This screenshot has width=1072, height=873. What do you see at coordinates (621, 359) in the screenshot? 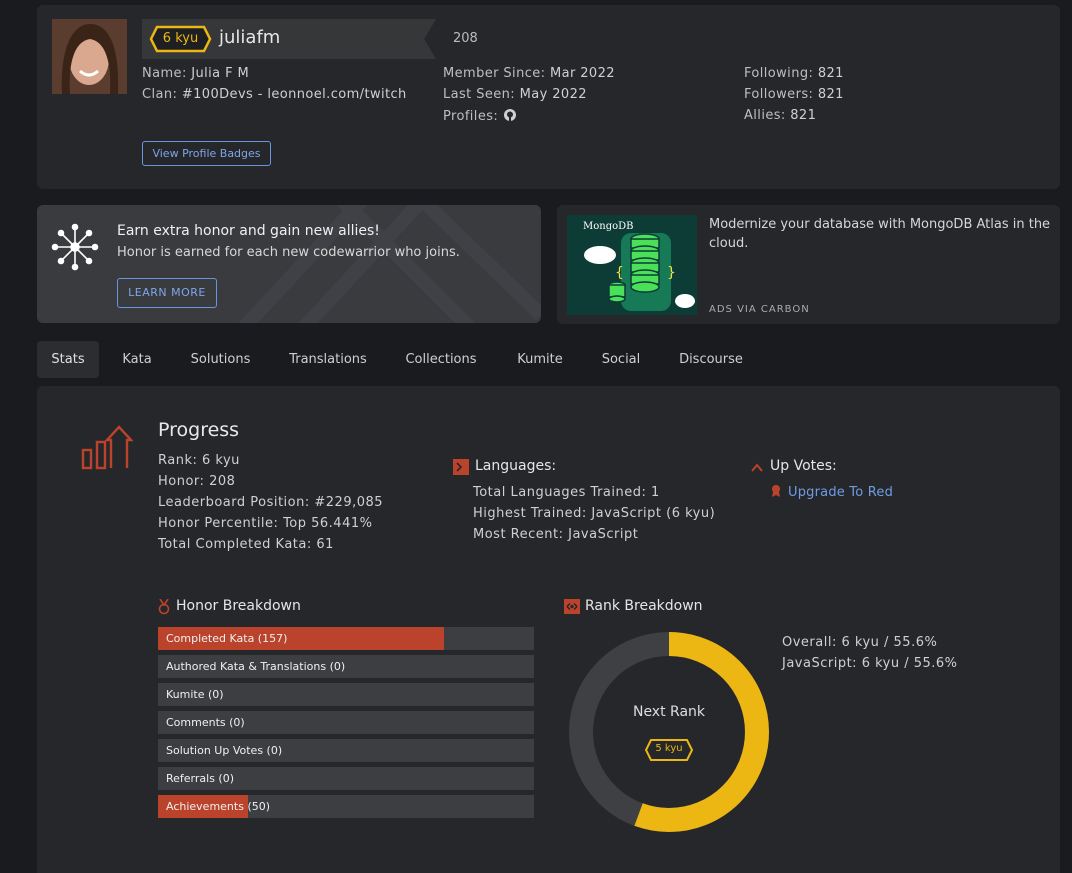
I see `tab-social: Social` at bounding box center [621, 359].